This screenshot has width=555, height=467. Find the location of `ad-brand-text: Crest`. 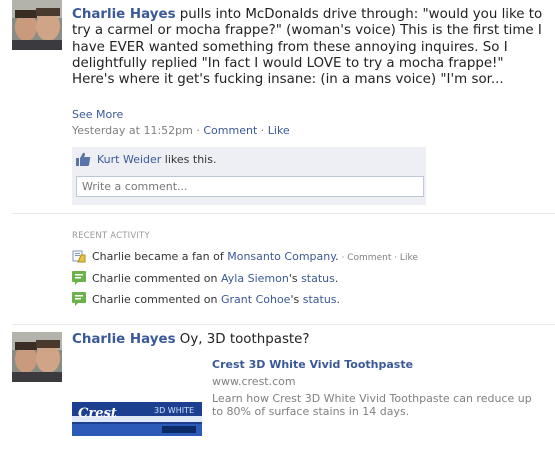

ad-brand-text: Crest is located at coordinates (97, 413).